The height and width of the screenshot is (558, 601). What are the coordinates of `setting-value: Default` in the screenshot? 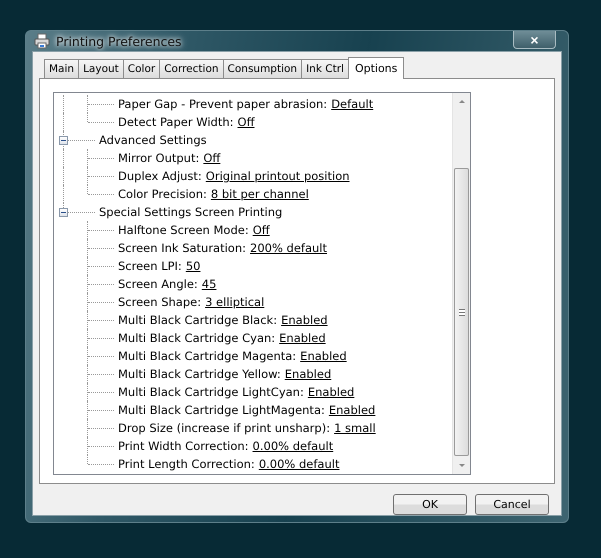 It's located at (352, 104).